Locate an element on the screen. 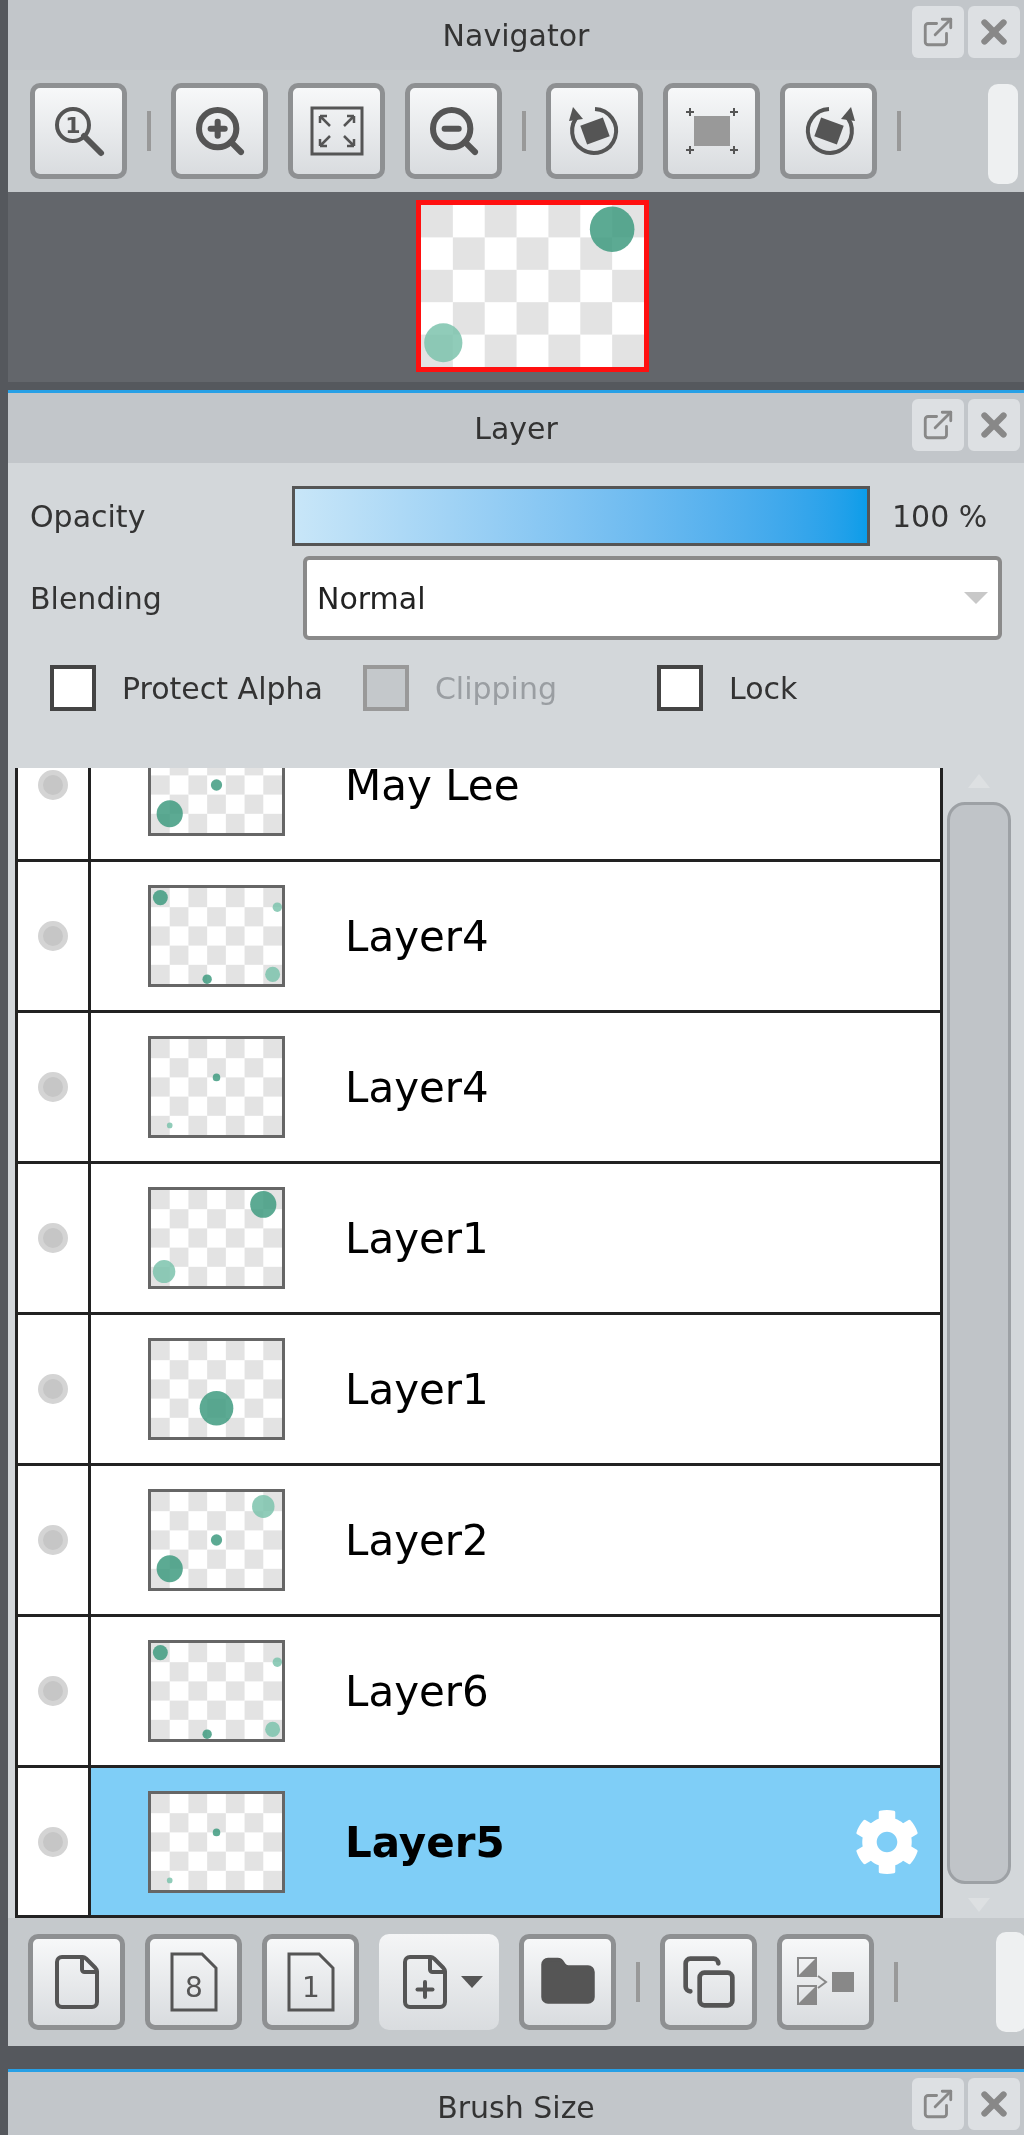 This screenshot has height=2135, width=1024. add-layer-button is located at coordinates (439, 1982).